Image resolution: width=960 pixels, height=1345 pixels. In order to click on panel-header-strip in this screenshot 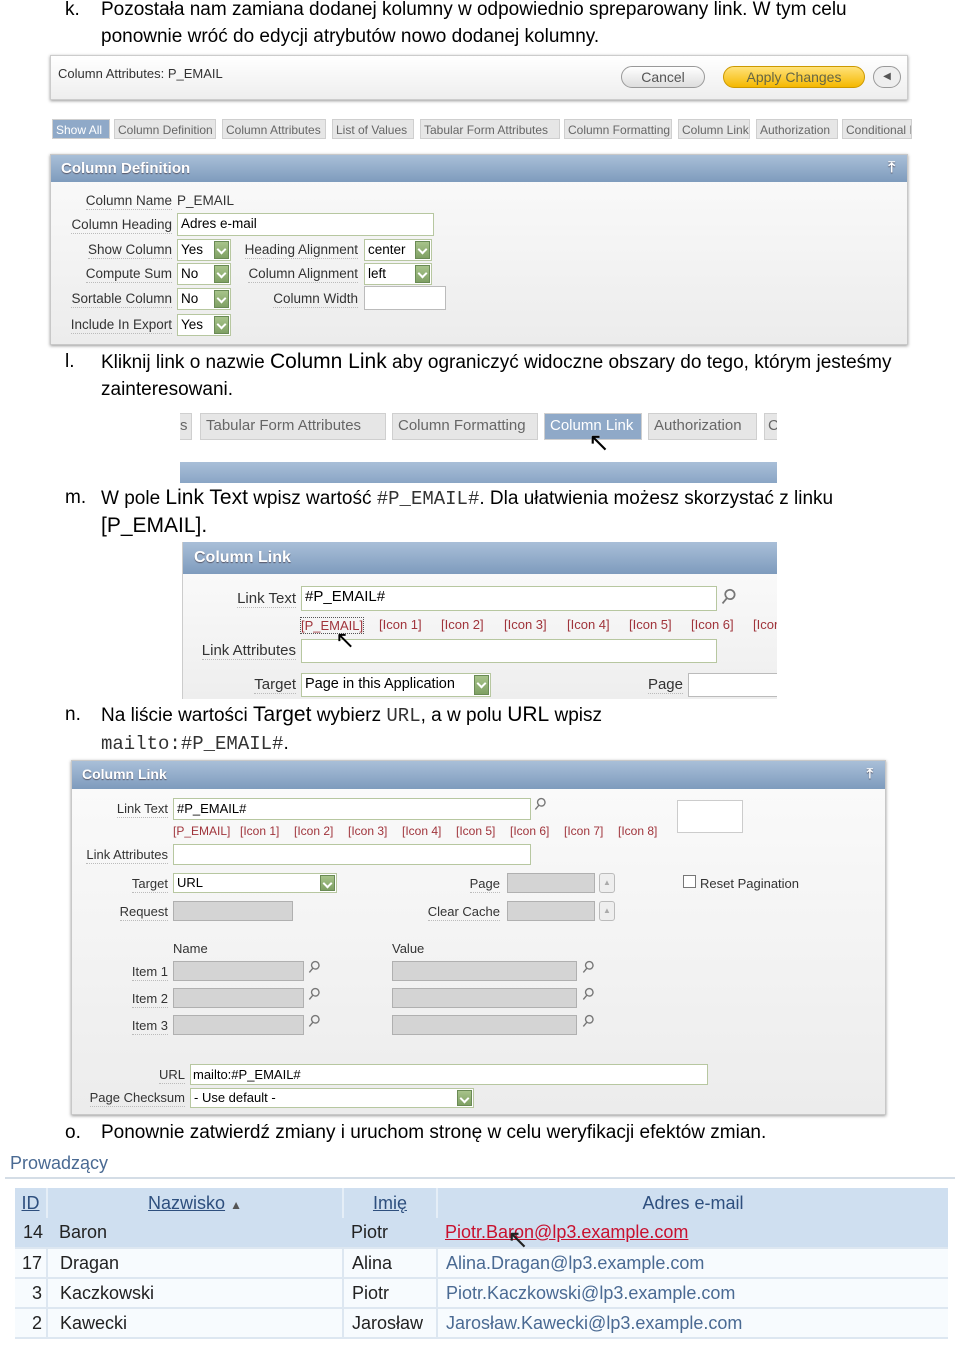, I will do `click(478, 472)`.